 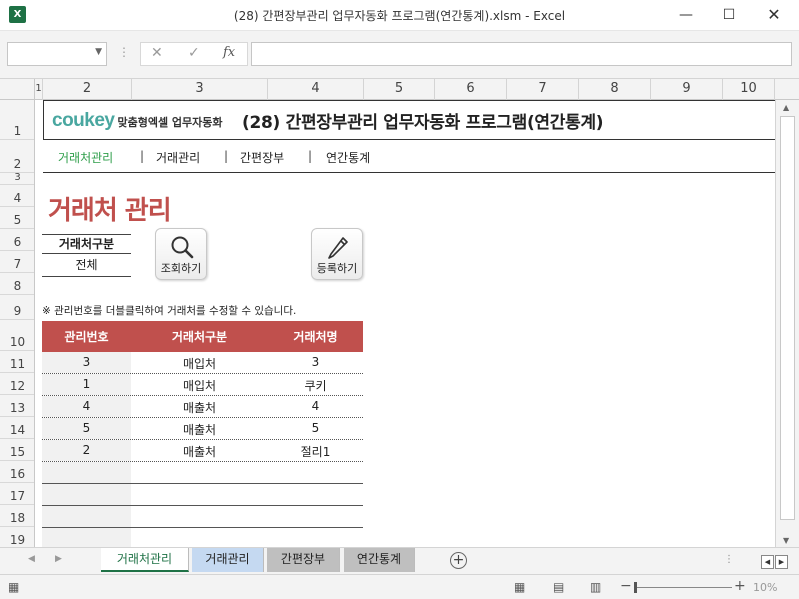 What do you see at coordinates (315, 406) in the screenshot?
I see `cell-name: 4` at bounding box center [315, 406].